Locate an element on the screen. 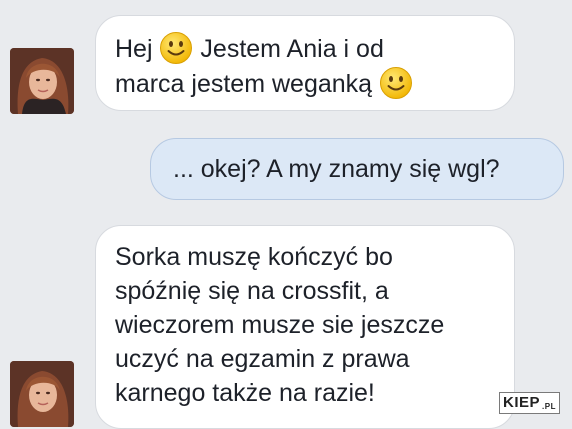  message-line: Hej Jestem Ania i od is located at coordinates (305, 48).